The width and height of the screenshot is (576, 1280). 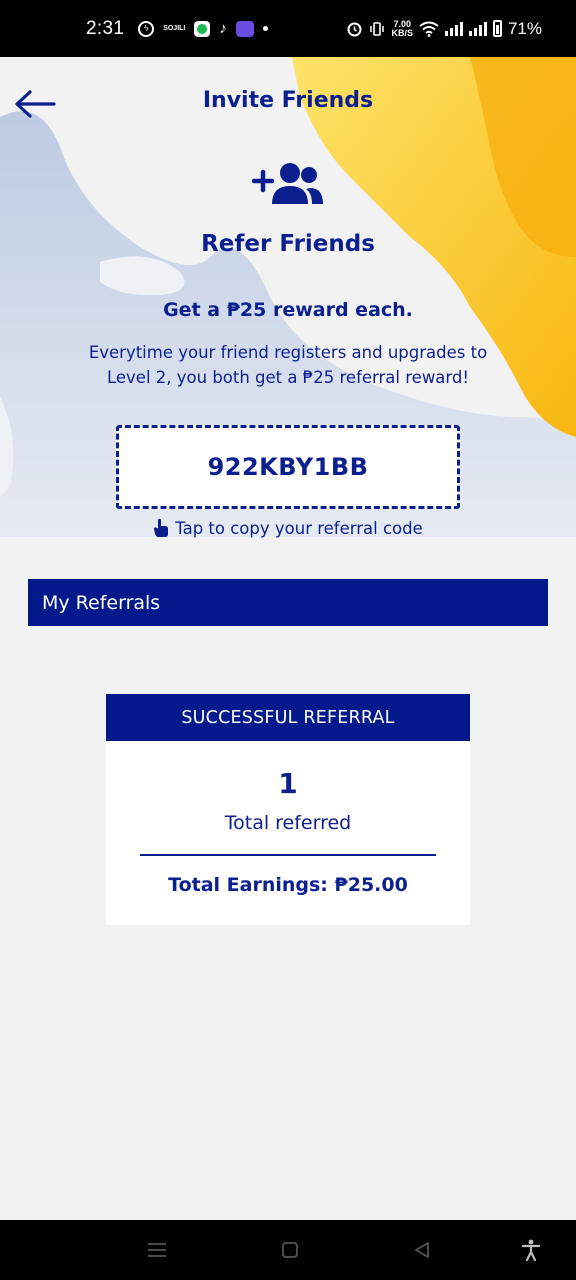 I want to click on total-earnings: Total Earnings: ₱25.00, so click(x=288, y=885).